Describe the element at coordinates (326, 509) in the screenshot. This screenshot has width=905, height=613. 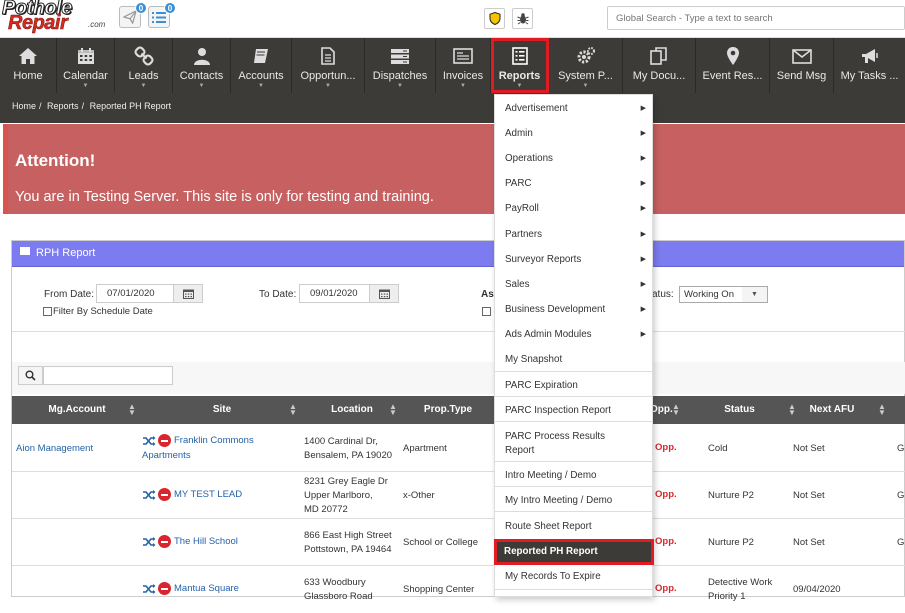
I see `location-line: MD 20772` at that location.